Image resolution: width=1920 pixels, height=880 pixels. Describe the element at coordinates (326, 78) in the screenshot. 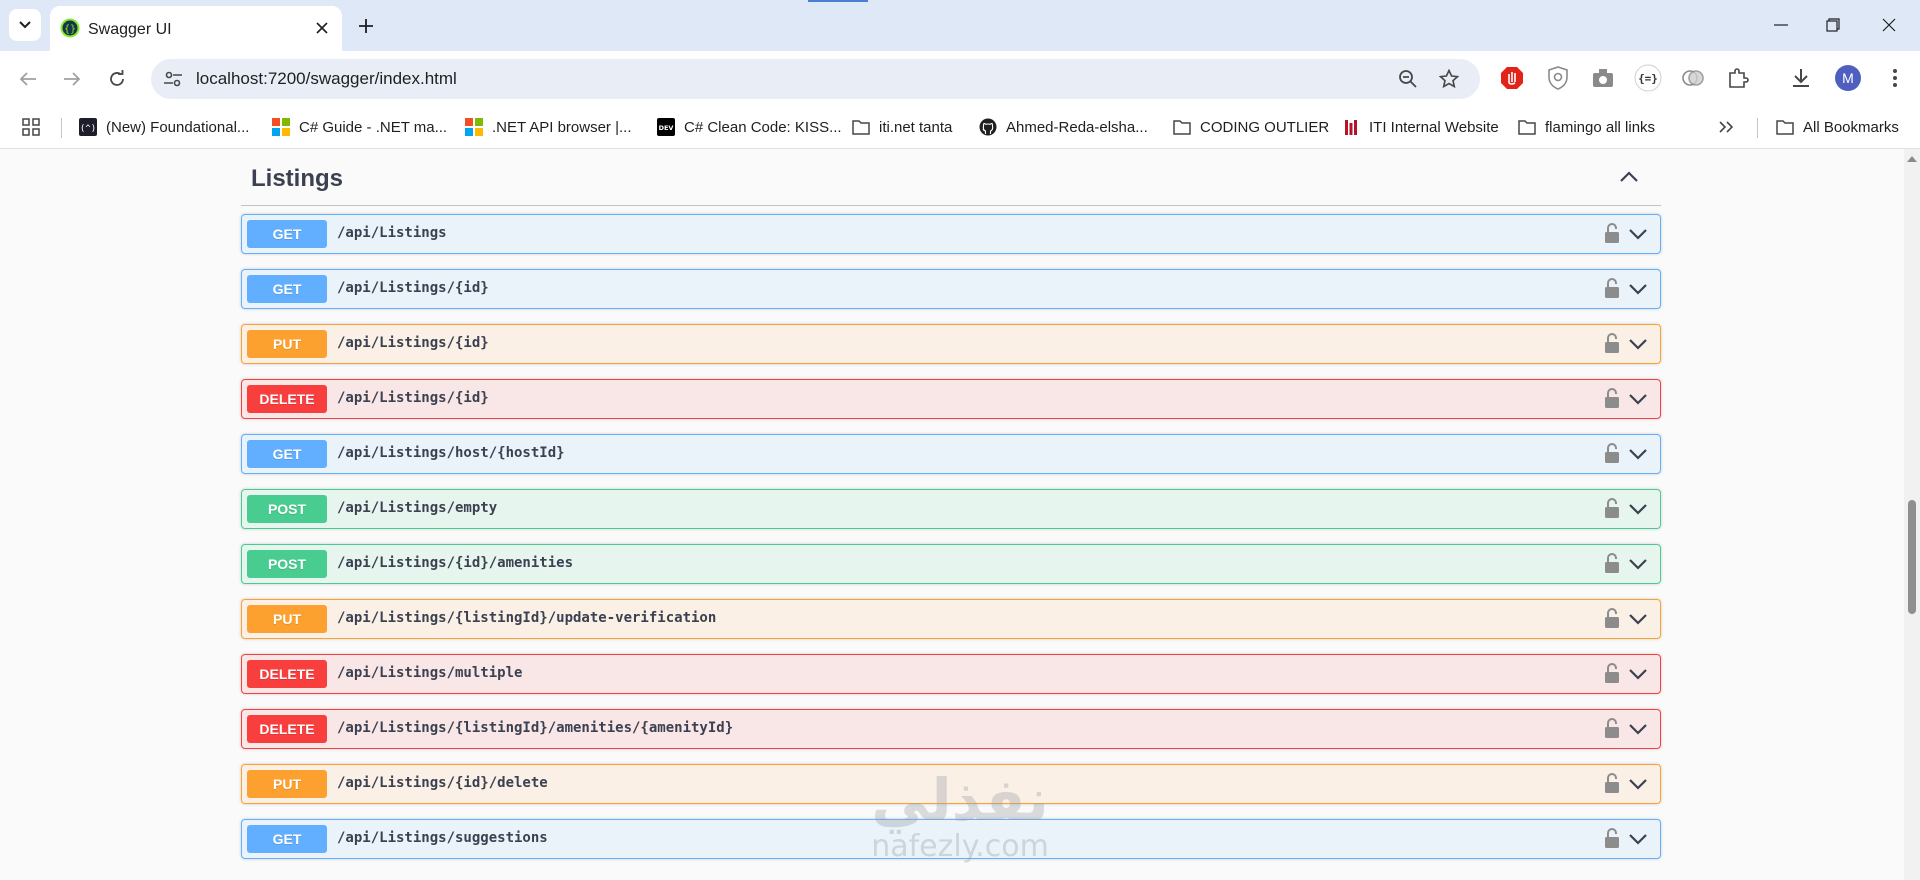

I see `url-text: localhost:7200/swagger/index.html` at that location.